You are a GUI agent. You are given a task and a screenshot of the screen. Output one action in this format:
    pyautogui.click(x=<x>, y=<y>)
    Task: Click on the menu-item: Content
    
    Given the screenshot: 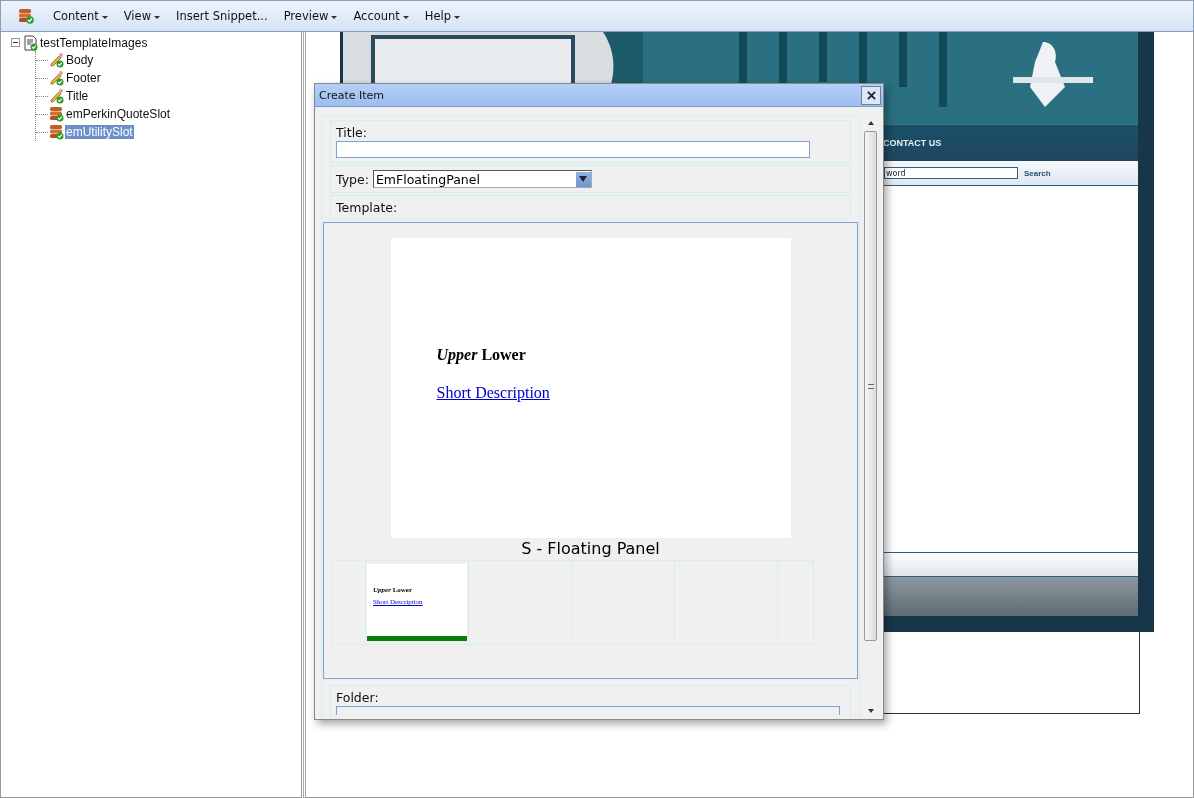 What is the action you would take?
    pyautogui.click(x=80, y=16)
    